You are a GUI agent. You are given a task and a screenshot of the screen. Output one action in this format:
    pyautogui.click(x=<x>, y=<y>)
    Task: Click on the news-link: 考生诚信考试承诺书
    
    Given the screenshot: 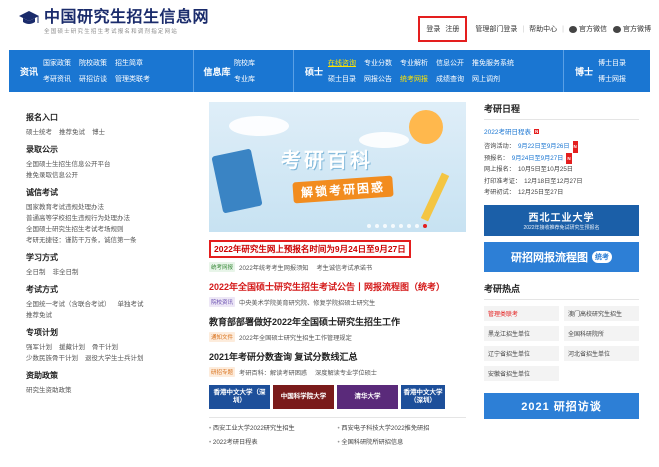 What is the action you would take?
    pyautogui.click(x=344, y=267)
    